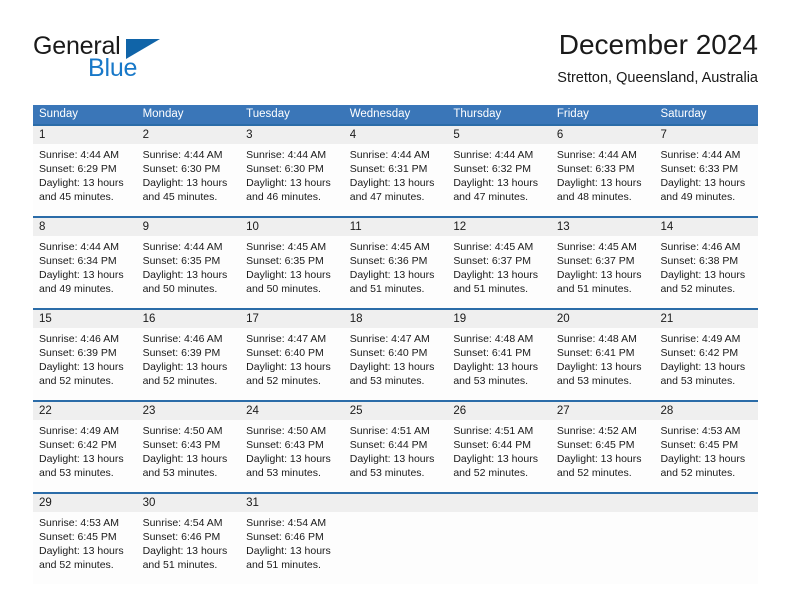 The width and height of the screenshot is (792, 612). I want to click on week-daynumber-row: 29 30 31, so click(395, 503).